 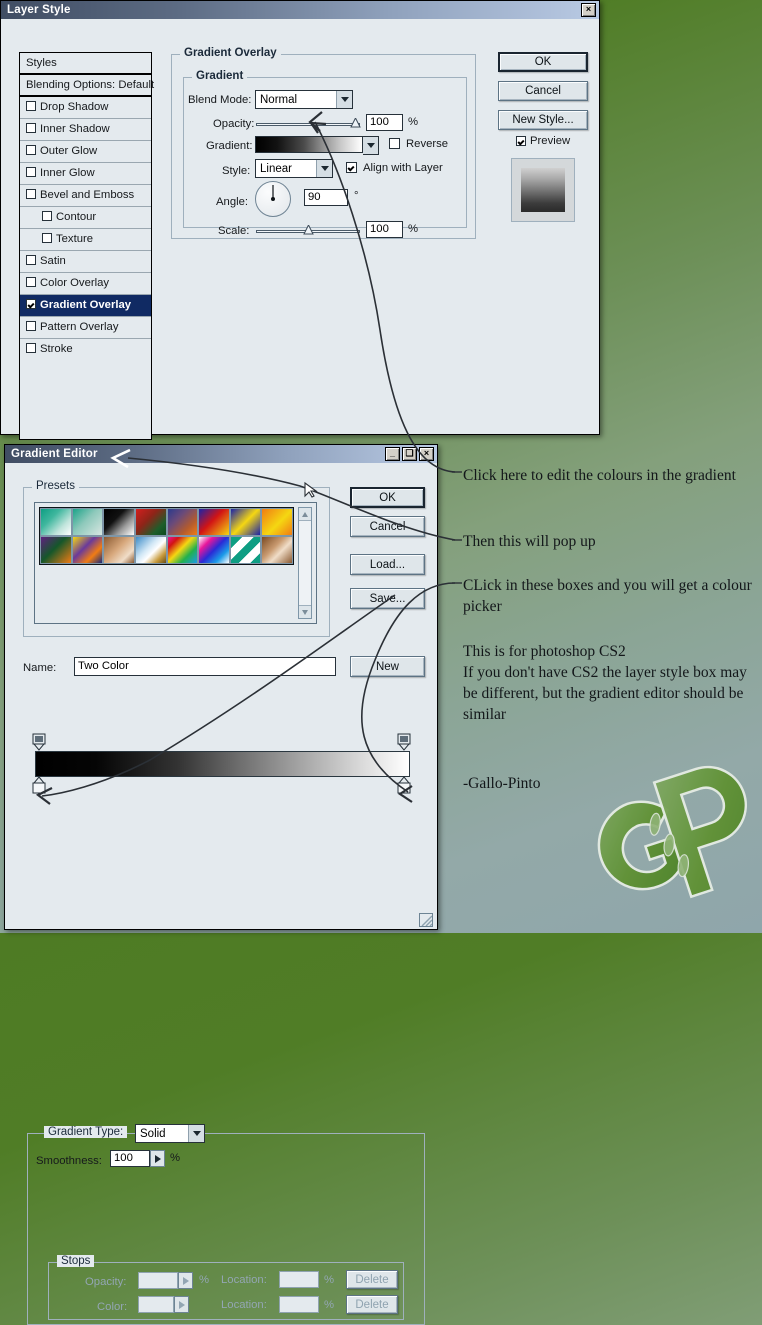 I want to click on stop-color-swatch, so click(x=156, y=1304).